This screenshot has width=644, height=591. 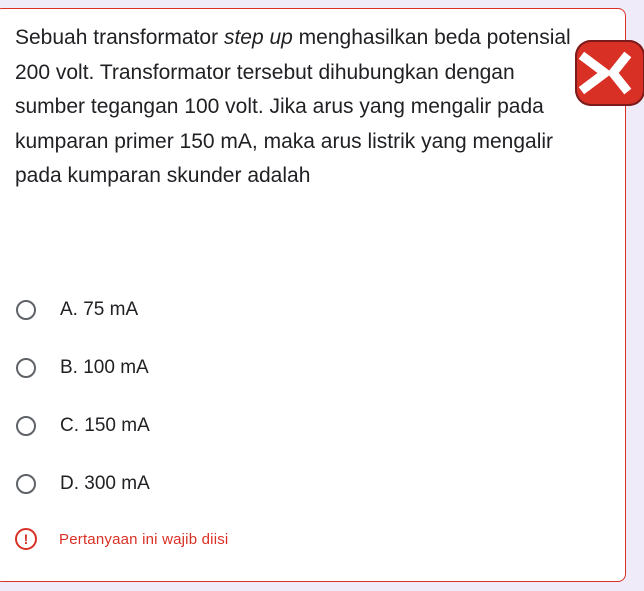 What do you see at coordinates (26, 539) in the screenshot?
I see `exclamation-icon: !` at bounding box center [26, 539].